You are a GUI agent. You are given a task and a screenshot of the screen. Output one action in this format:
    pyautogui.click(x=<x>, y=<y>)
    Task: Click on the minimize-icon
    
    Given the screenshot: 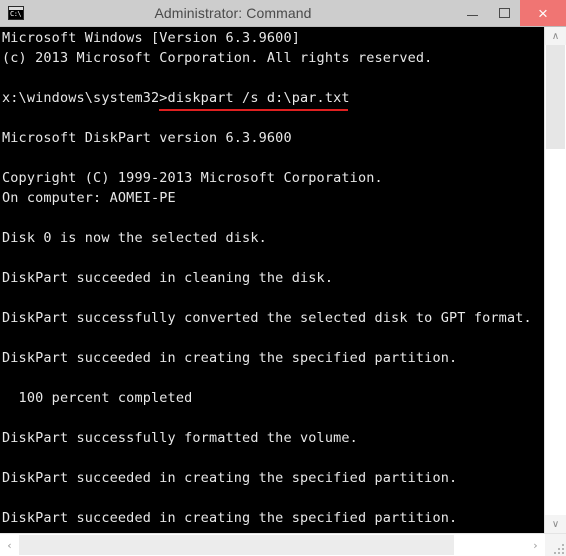 What is the action you would take?
    pyautogui.click(x=472, y=15)
    